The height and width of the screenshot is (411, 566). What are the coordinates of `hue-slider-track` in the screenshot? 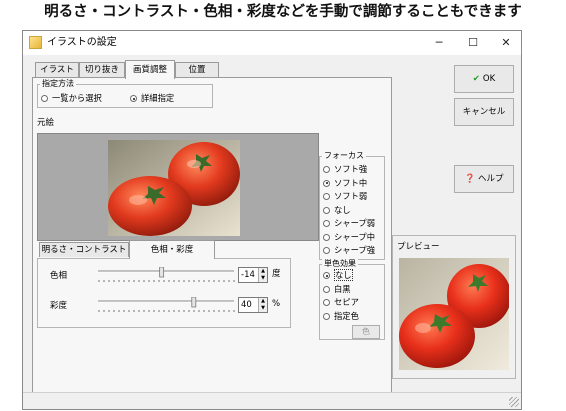 It's located at (166, 274).